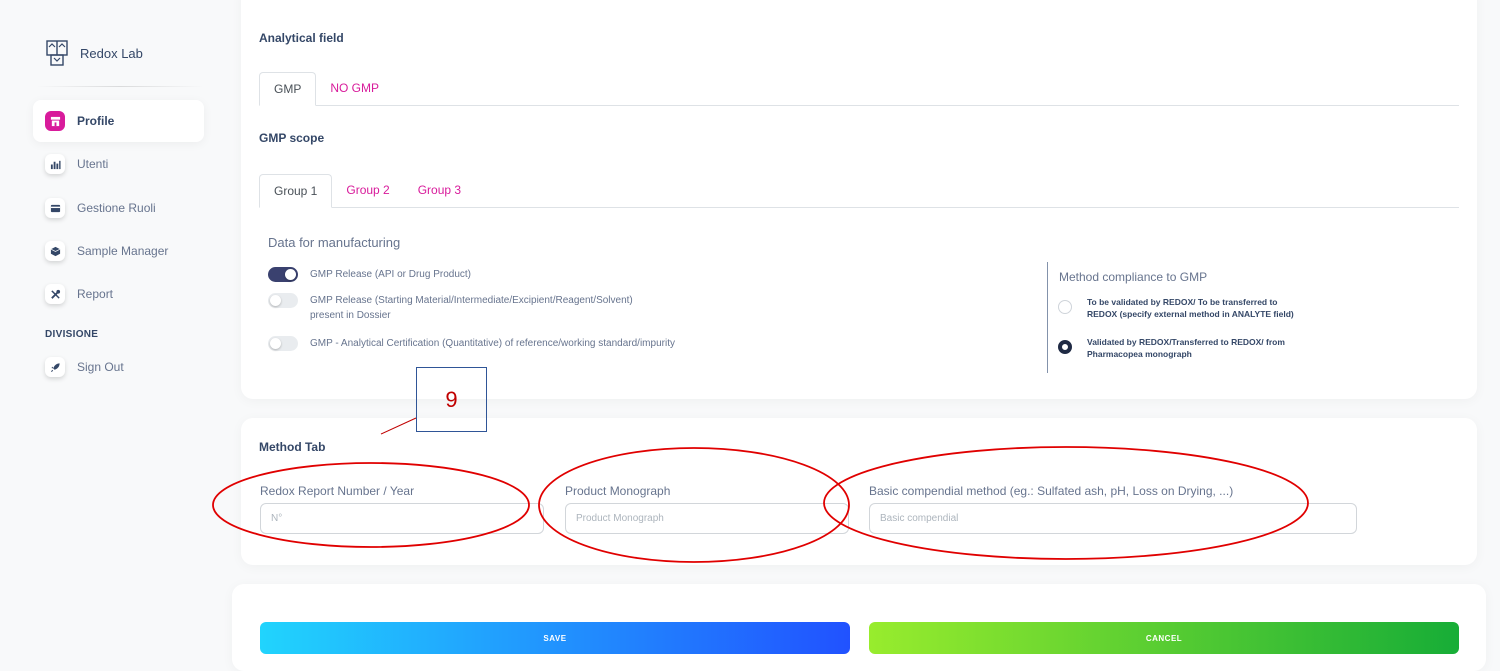  What do you see at coordinates (292, 447) in the screenshot?
I see `method-tab-title: Method Tab` at bounding box center [292, 447].